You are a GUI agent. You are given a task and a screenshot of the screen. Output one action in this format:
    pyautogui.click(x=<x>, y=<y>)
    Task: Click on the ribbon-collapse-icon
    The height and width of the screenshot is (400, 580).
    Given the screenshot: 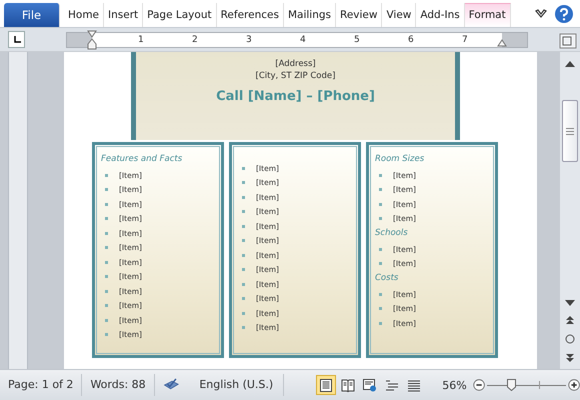 What is the action you would take?
    pyautogui.click(x=541, y=14)
    